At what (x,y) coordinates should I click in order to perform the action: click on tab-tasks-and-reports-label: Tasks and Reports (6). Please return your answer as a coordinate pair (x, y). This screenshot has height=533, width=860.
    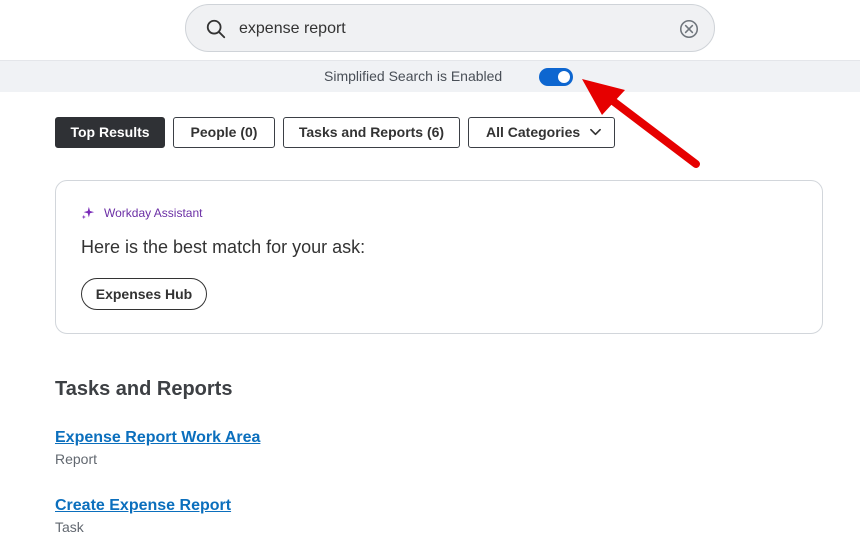
    Looking at the image, I should click on (371, 132).